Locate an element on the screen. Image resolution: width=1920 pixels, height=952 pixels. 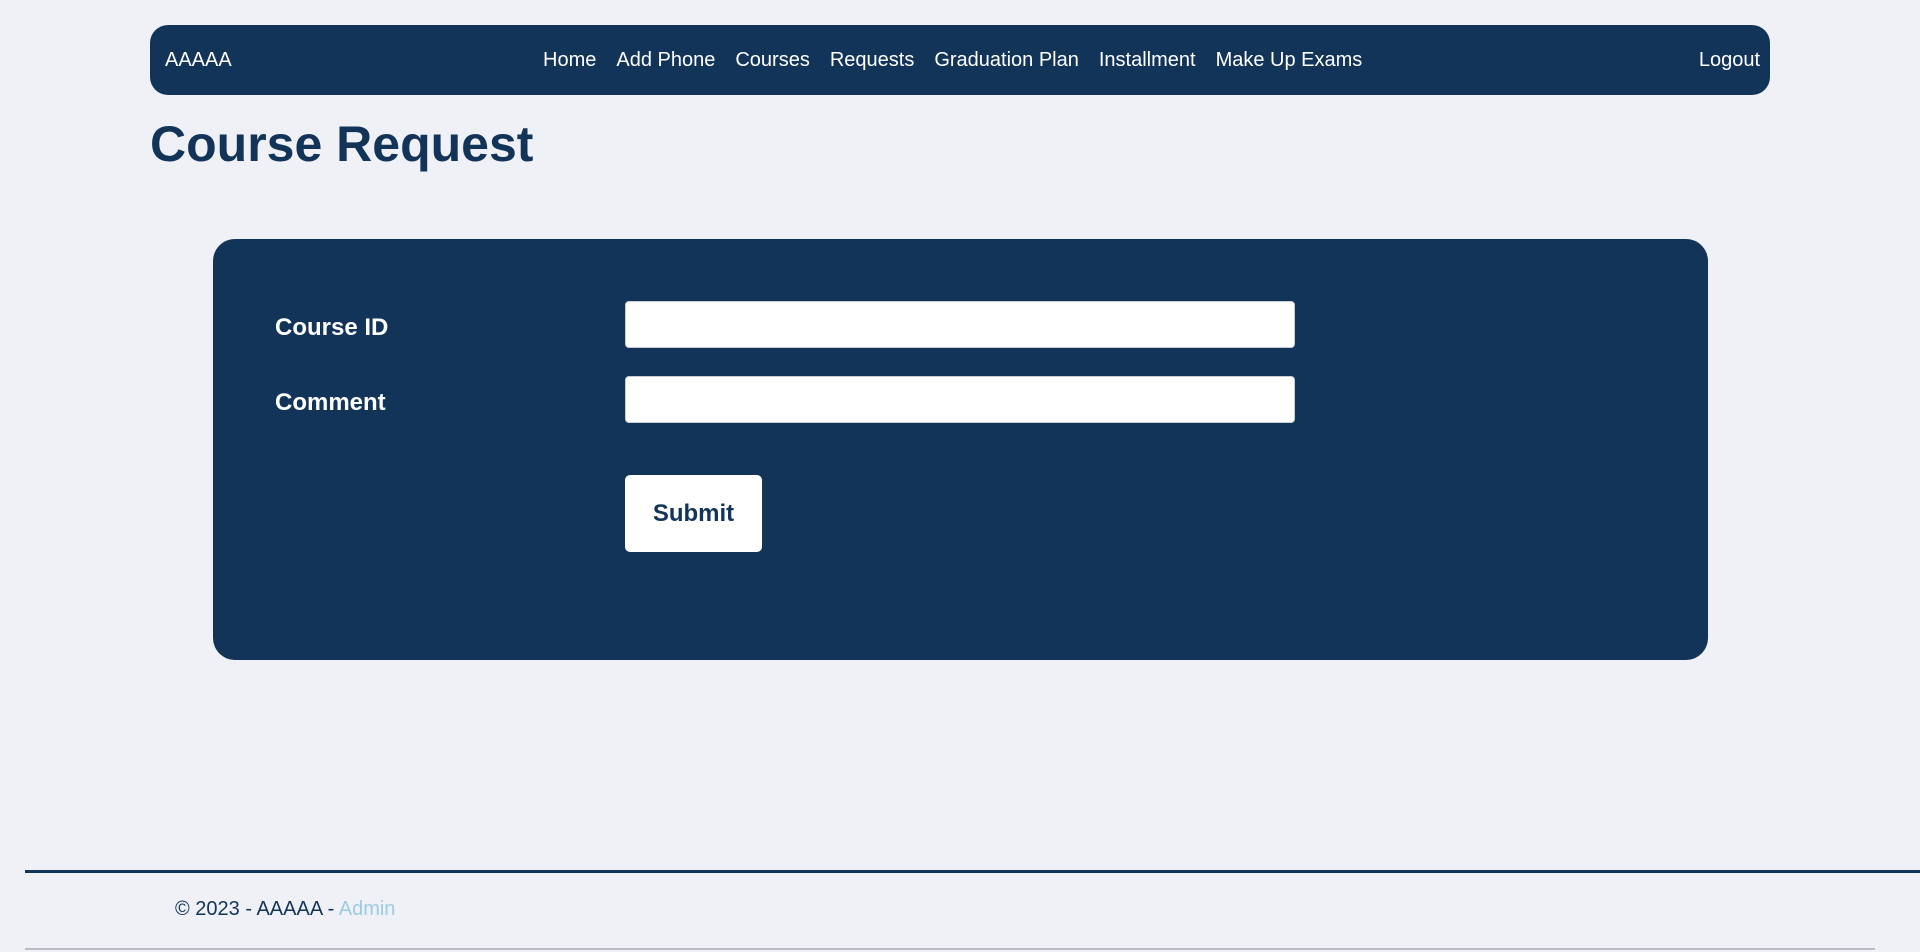
footer-bottom-divider is located at coordinates (950, 949).